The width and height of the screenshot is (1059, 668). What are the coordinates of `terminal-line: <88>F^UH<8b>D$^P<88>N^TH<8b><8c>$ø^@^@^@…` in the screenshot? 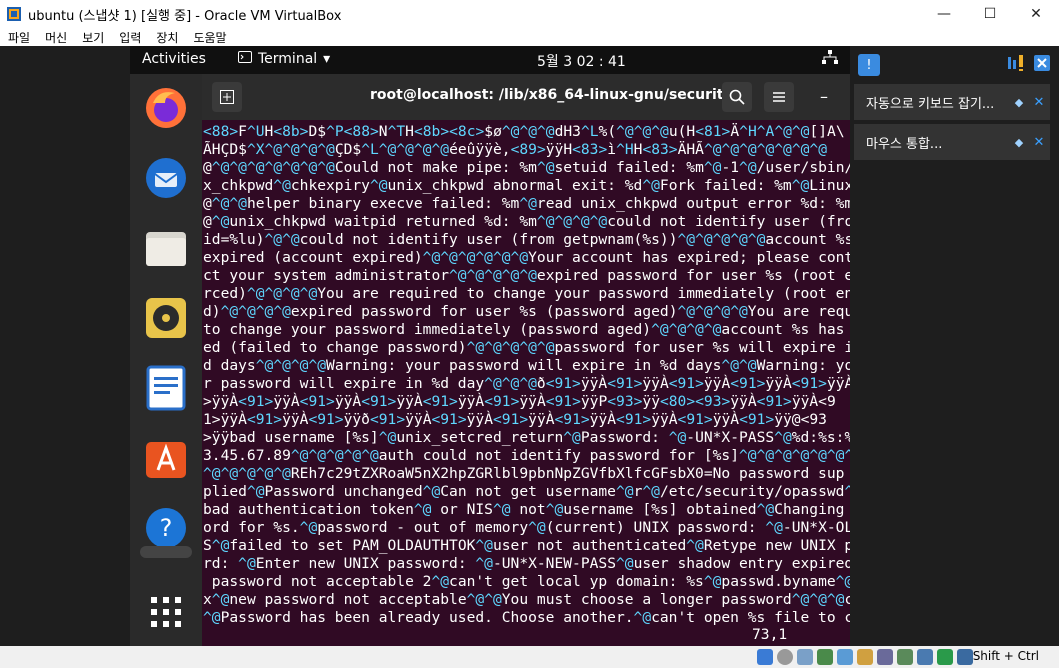 It's located at (524, 131).